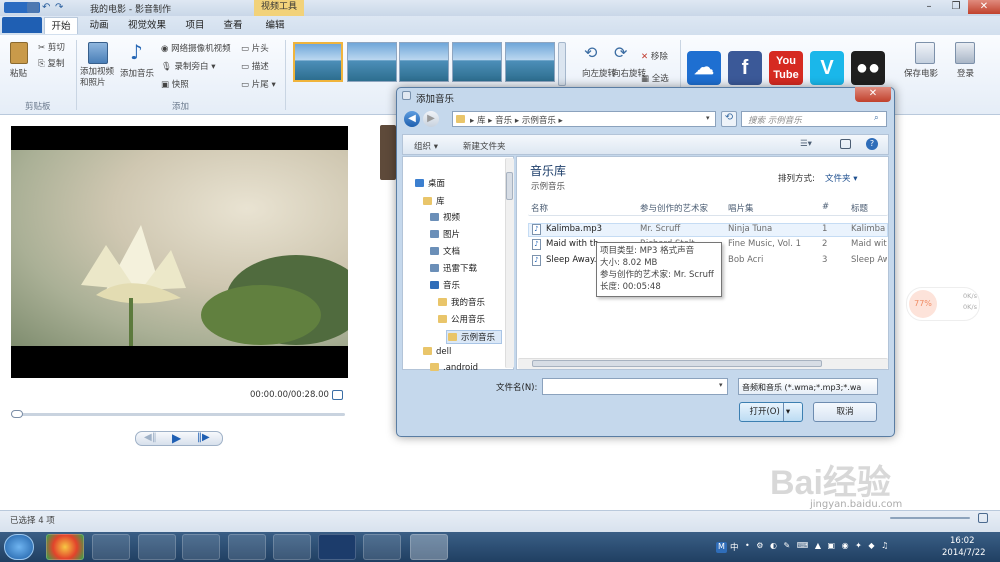 This screenshot has width=1000, height=562. Describe the element at coordinates (983, 518) in the screenshot. I see `zoom-fit-icon` at that location.